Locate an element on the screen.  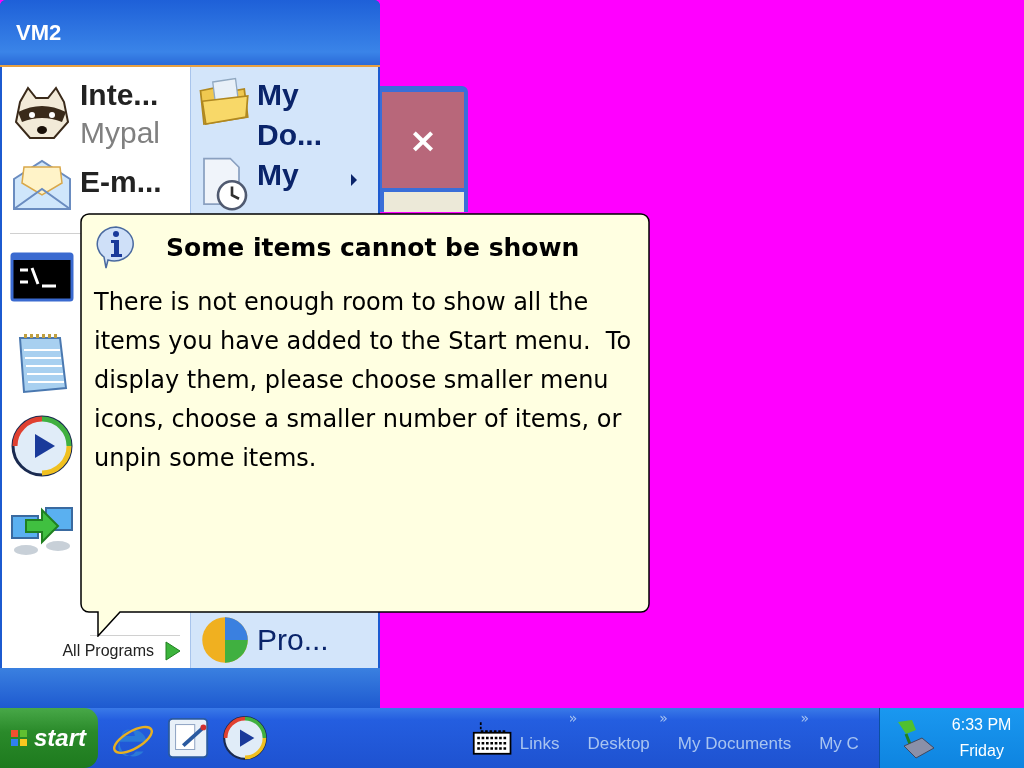
windows-logo-icon is located at coordinates (19, 738).